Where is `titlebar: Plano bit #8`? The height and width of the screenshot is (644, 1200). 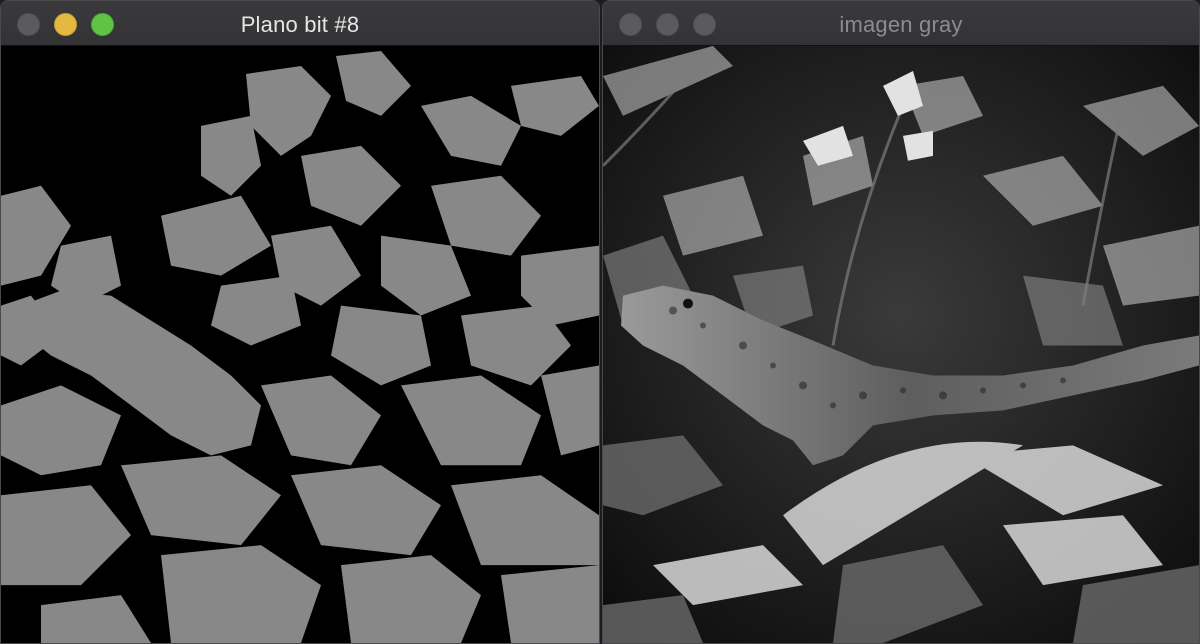
titlebar: Plano bit #8 is located at coordinates (300, 23).